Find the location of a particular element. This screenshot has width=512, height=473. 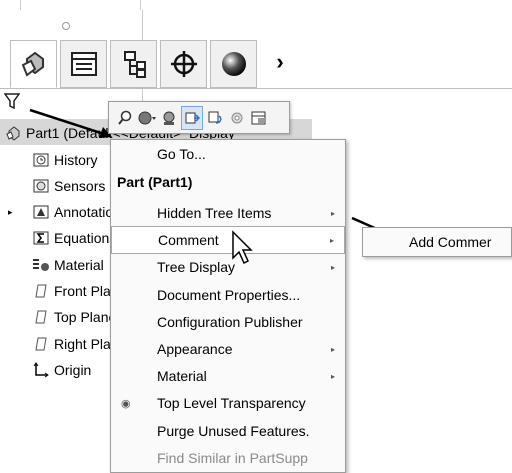

menu-item-purge-unused-features: Purge Unused Features. is located at coordinates (228, 431).